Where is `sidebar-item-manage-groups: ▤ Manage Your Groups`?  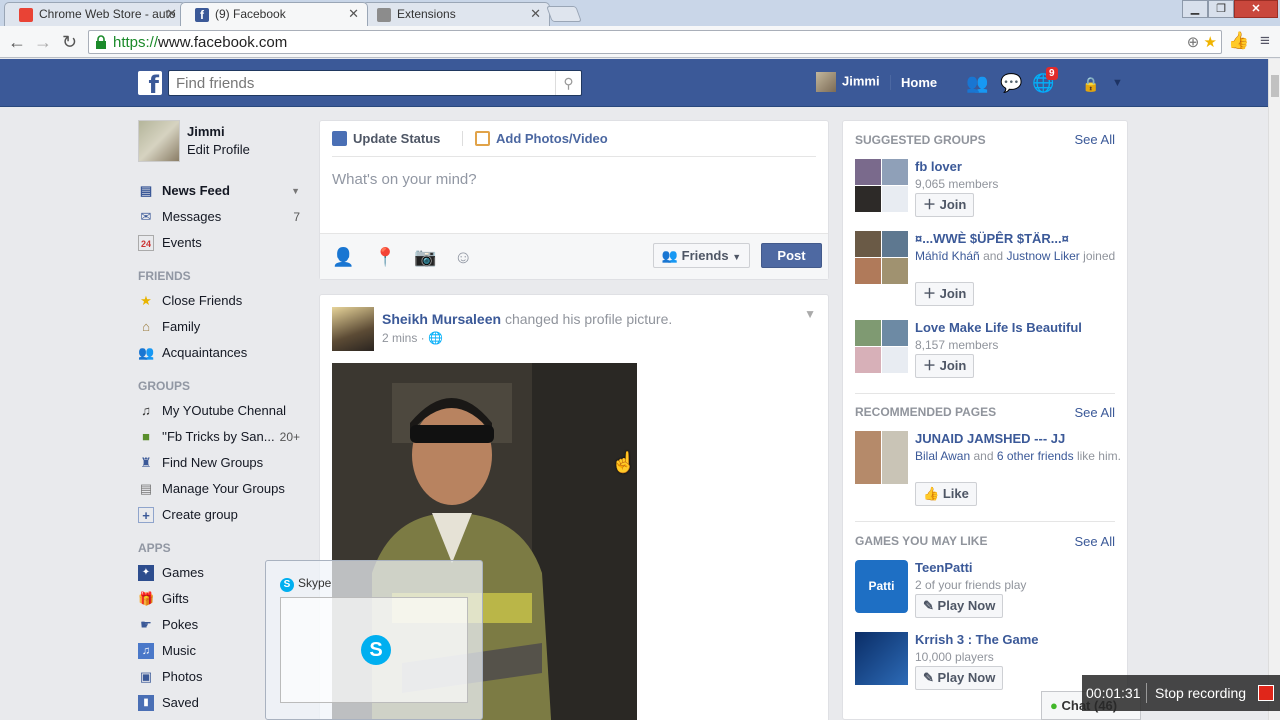
sidebar-item-manage-groups: ▤ Manage Your Groups is located at coordinates (223, 489).